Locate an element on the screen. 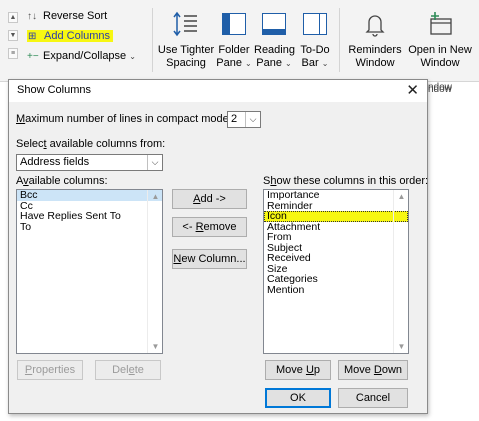  folder-pane-icon is located at coordinates (234, 24).